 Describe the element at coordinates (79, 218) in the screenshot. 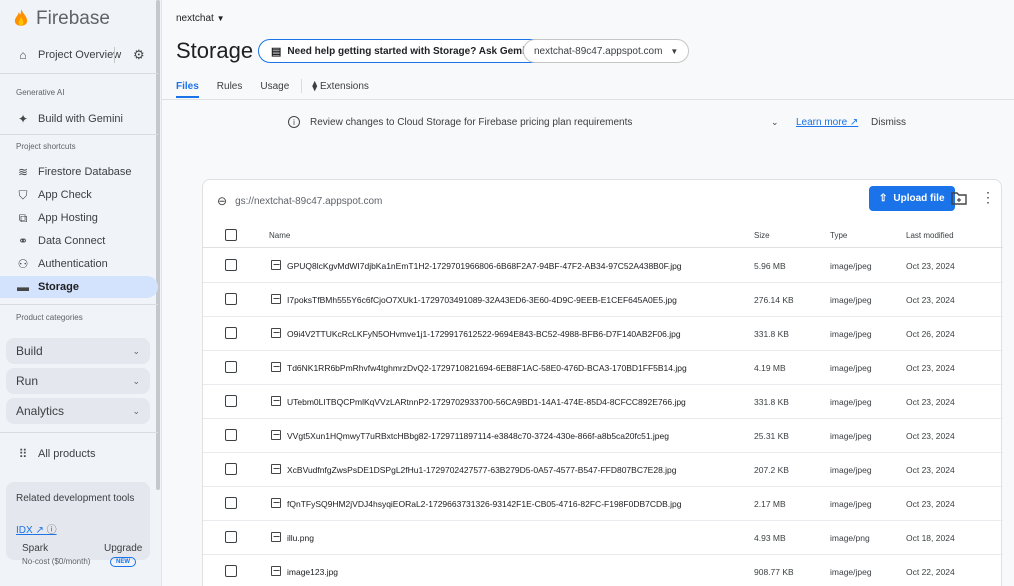

I see `sidebar-item-app-hosting: ⧉ App Hosting` at that location.